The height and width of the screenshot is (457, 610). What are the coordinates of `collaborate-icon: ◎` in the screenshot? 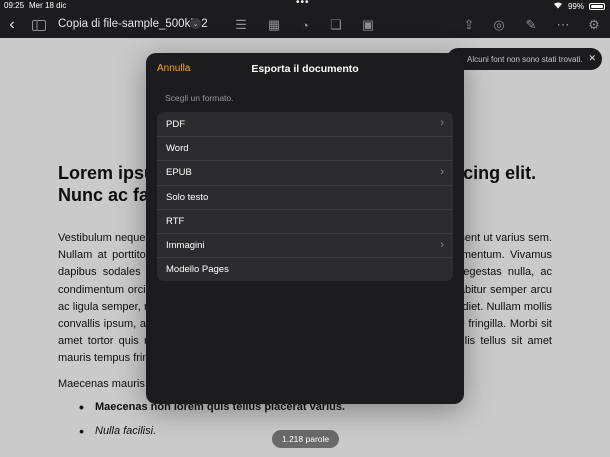 It's located at (499, 25).